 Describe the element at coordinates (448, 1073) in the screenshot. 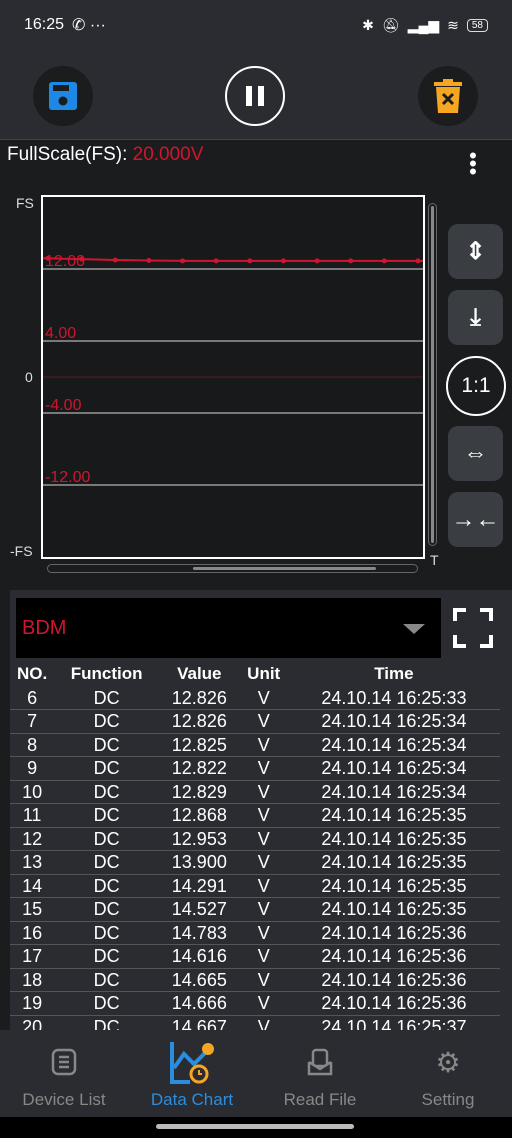

I see `nav-setting: ⚙ Setting` at that location.